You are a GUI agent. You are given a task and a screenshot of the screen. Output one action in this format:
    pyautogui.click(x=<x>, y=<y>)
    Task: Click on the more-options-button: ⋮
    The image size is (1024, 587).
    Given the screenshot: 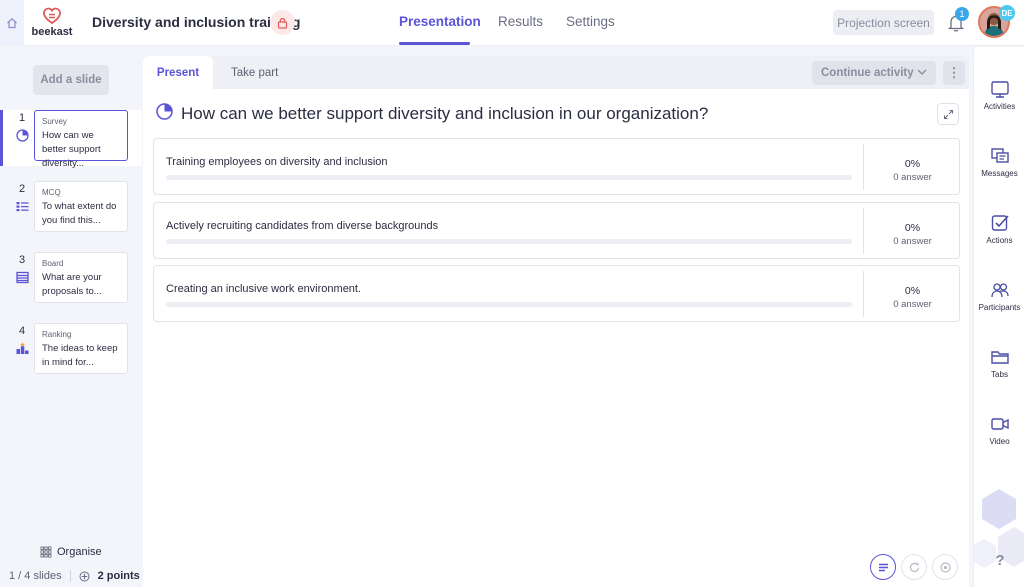 What is the action you would take?
    pyautogui.click(x=954, y=73)
    